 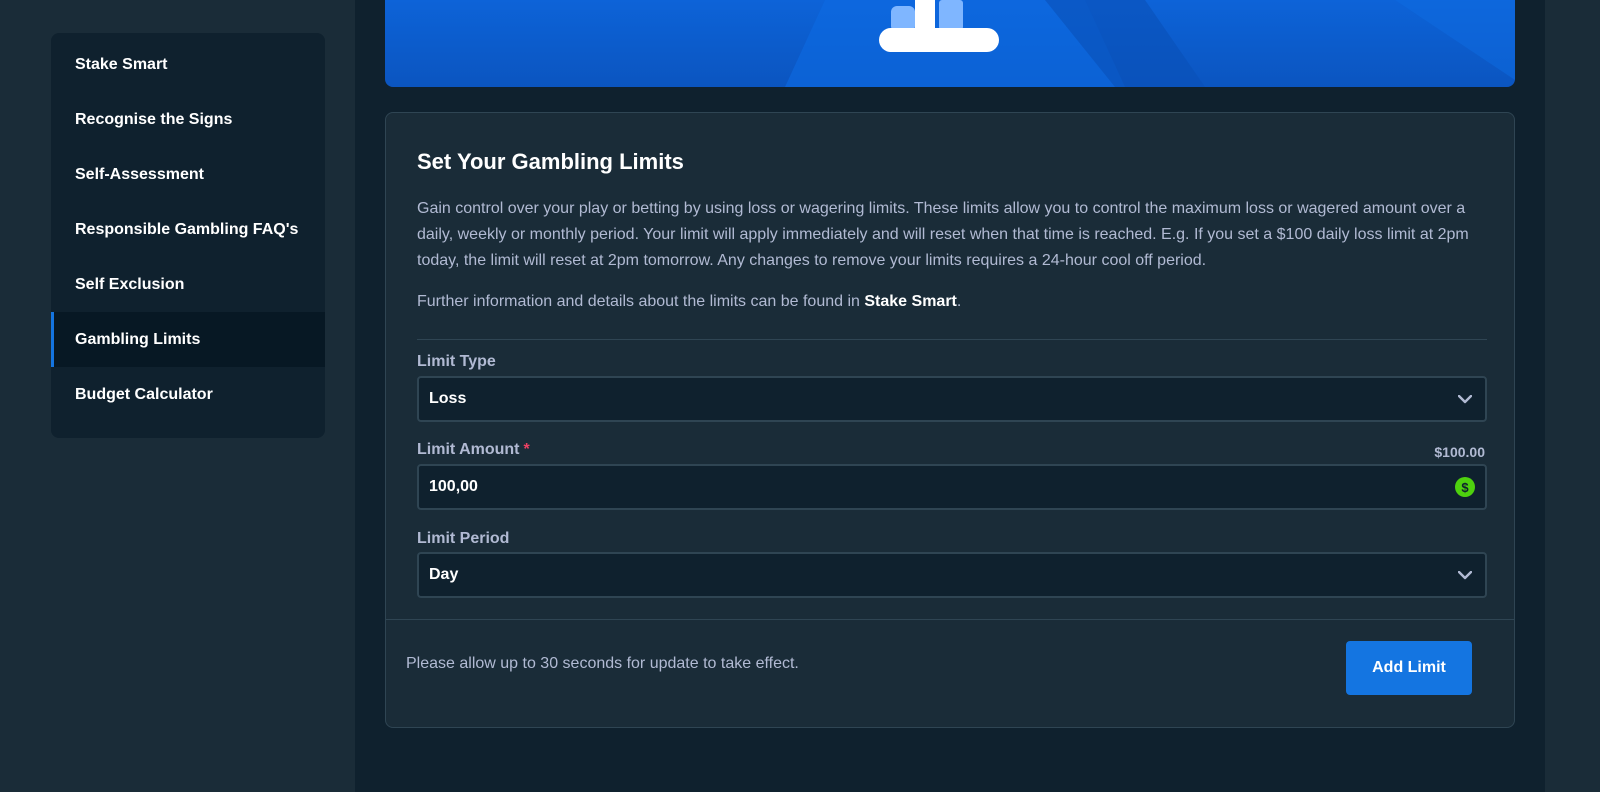 What do you see at coordinates (144, 394) in the screenshot?
I see `sidebar-item-label: Budget Calculator` at bounding box center [144, 394].